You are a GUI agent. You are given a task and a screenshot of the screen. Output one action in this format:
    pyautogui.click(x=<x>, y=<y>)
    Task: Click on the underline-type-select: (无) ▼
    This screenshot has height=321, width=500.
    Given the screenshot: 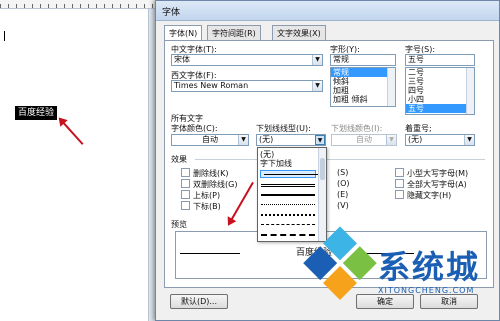 What is the action you would take?
    pyautogui.click(x=291, y=140)
    